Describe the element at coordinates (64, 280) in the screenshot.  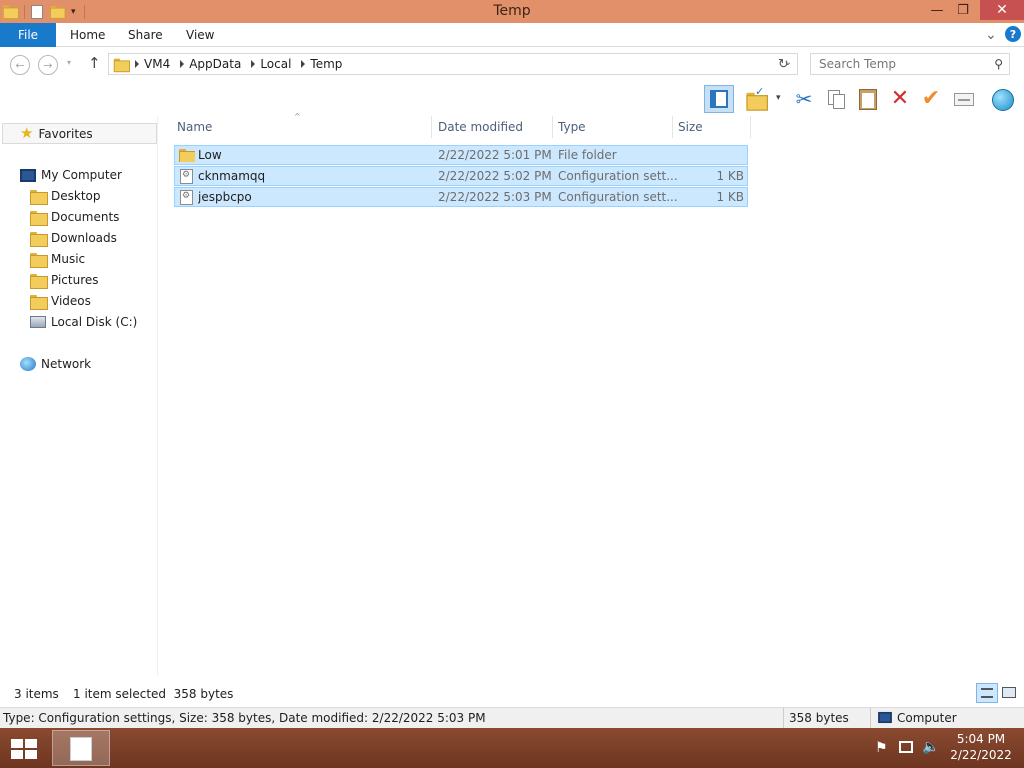
I see `nav-pictures: Pictures` at that location.